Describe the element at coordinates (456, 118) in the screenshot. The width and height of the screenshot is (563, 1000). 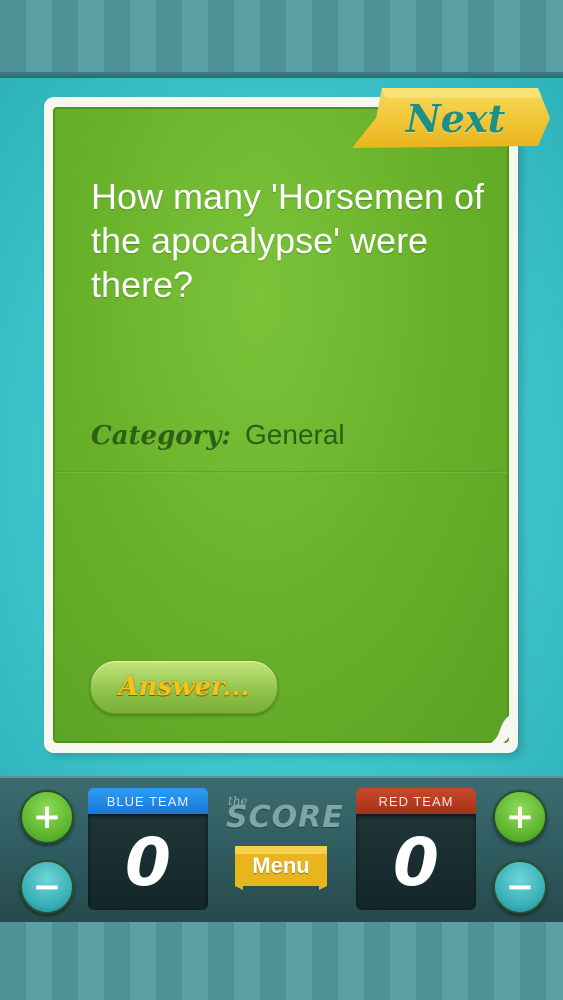
I see `next-button-label: Next` at that location.